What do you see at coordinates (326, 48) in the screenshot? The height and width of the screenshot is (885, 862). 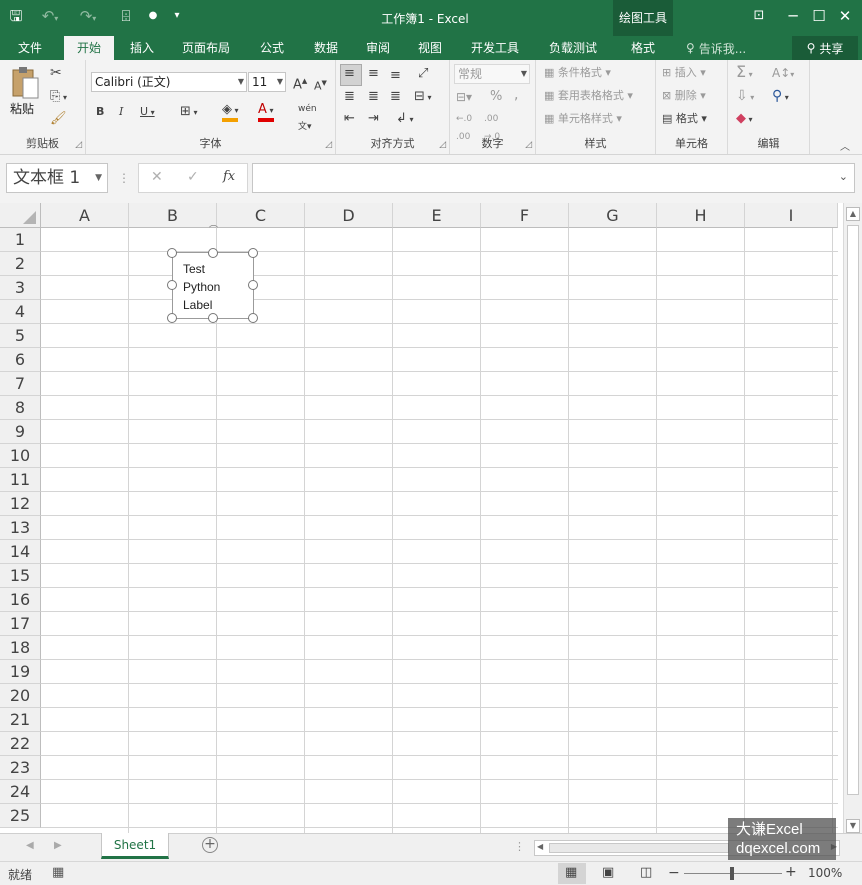 I see `tab-data: 数据` at bounding box center [326, 48].